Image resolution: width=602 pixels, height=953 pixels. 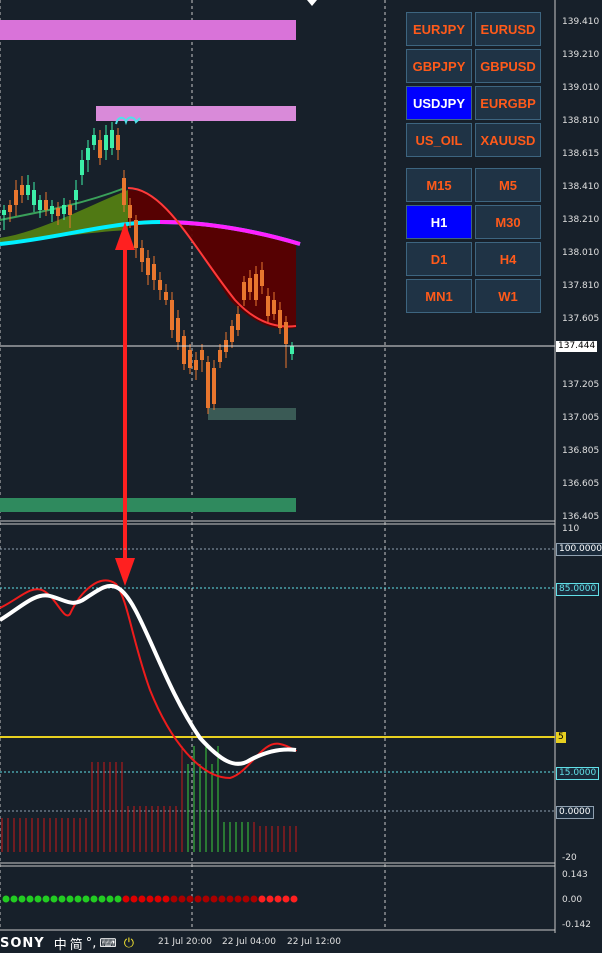 What do you see at coordinates (212, 259) in the screenshot?
I see `bear-cloud` at bounding box center [212, 259].